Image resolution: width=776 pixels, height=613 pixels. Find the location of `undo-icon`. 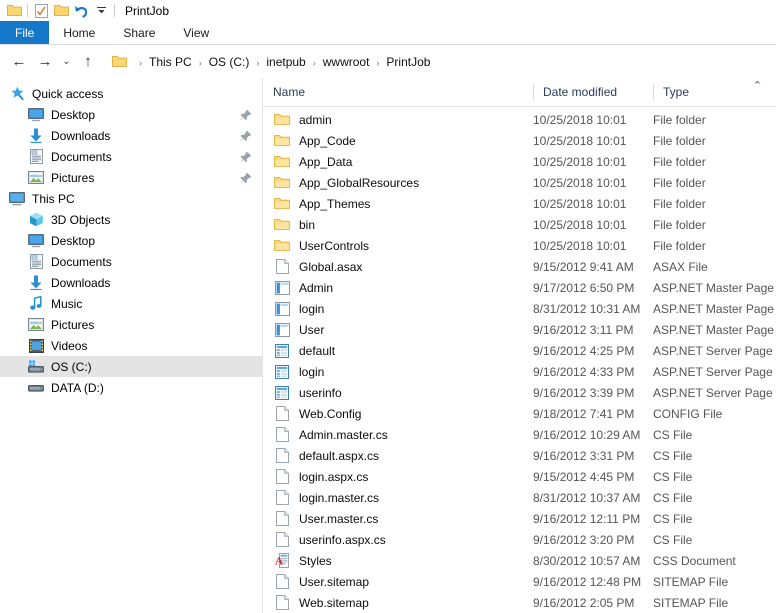

undo-icon is located at coordinates (81, 11).